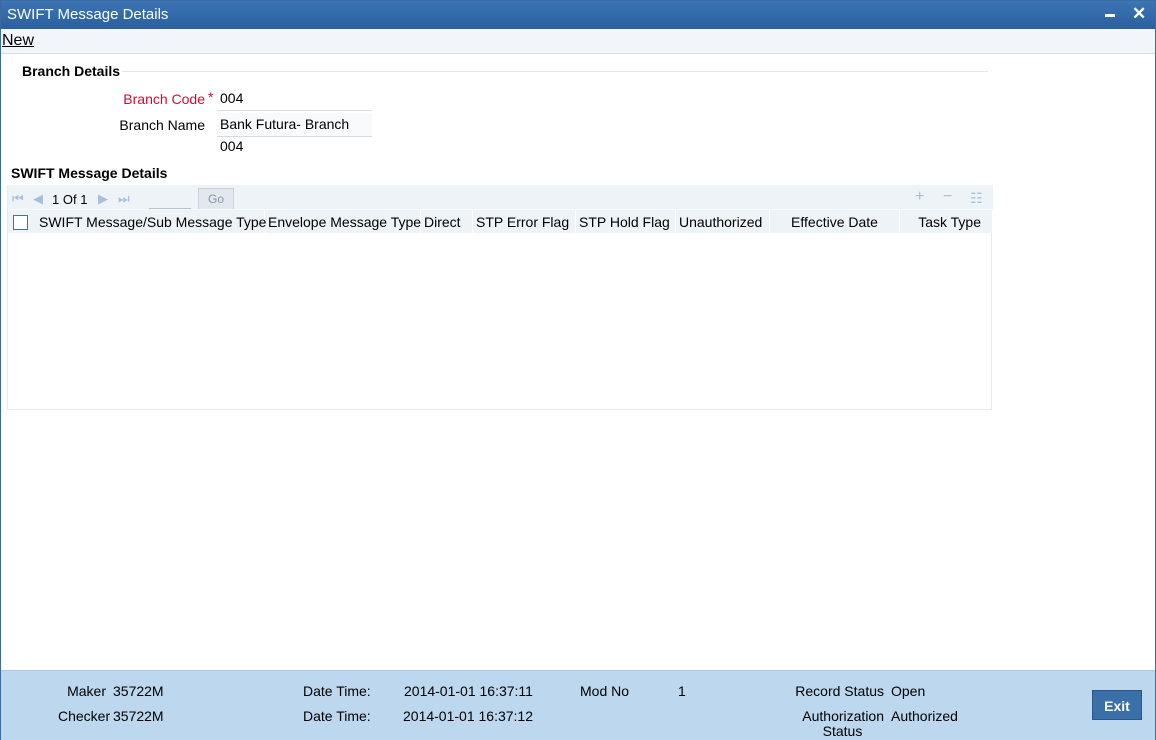 The image size is (1156, 740). I want to click on maker-label: Maker, so click(86, 691).